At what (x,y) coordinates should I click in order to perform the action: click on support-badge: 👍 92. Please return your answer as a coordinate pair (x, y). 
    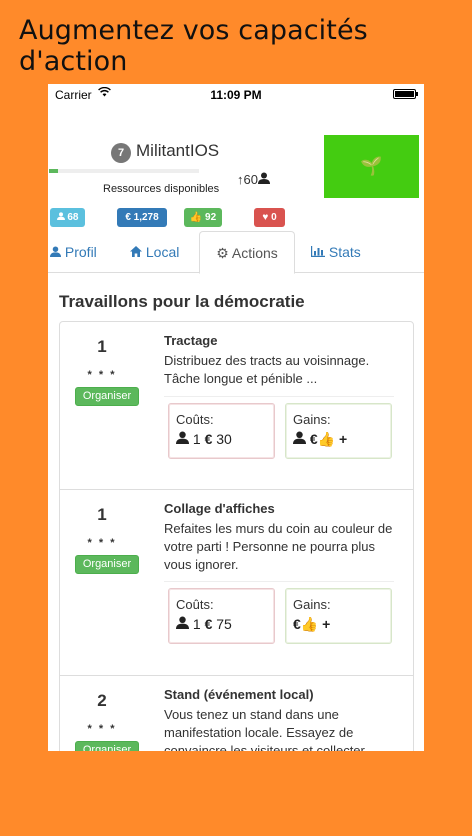
    Looking at the image, I should click on (203, 217).